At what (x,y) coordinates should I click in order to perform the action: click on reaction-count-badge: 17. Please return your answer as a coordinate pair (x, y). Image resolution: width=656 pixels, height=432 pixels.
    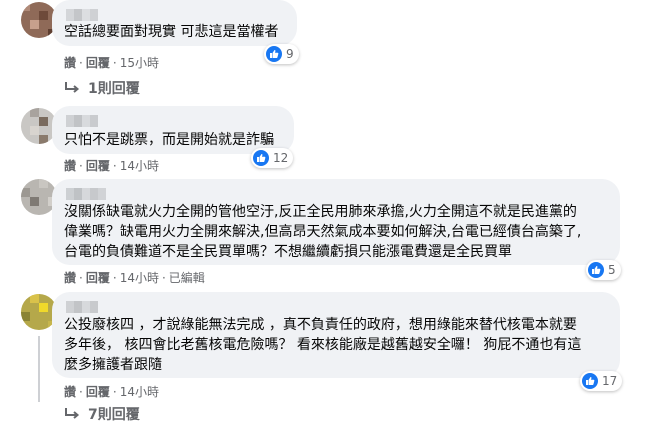
    Looking at the image, I should click on (601, 381).